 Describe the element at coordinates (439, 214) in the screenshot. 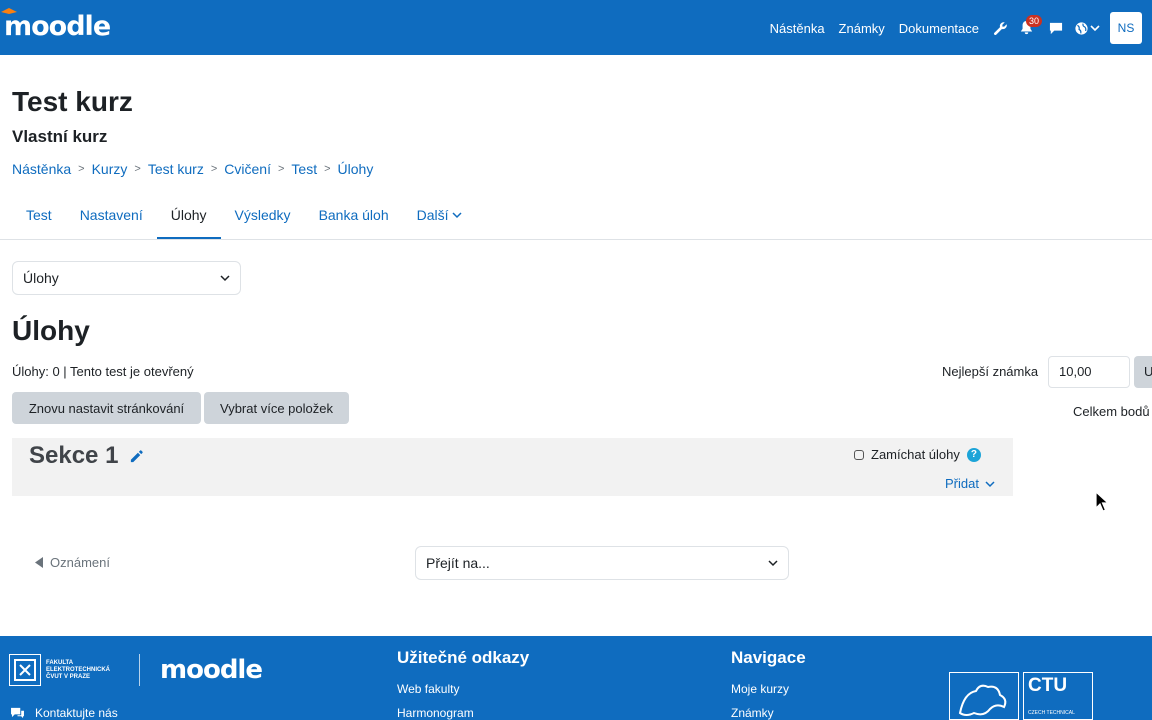

I see `tab-more: Další` at that location.